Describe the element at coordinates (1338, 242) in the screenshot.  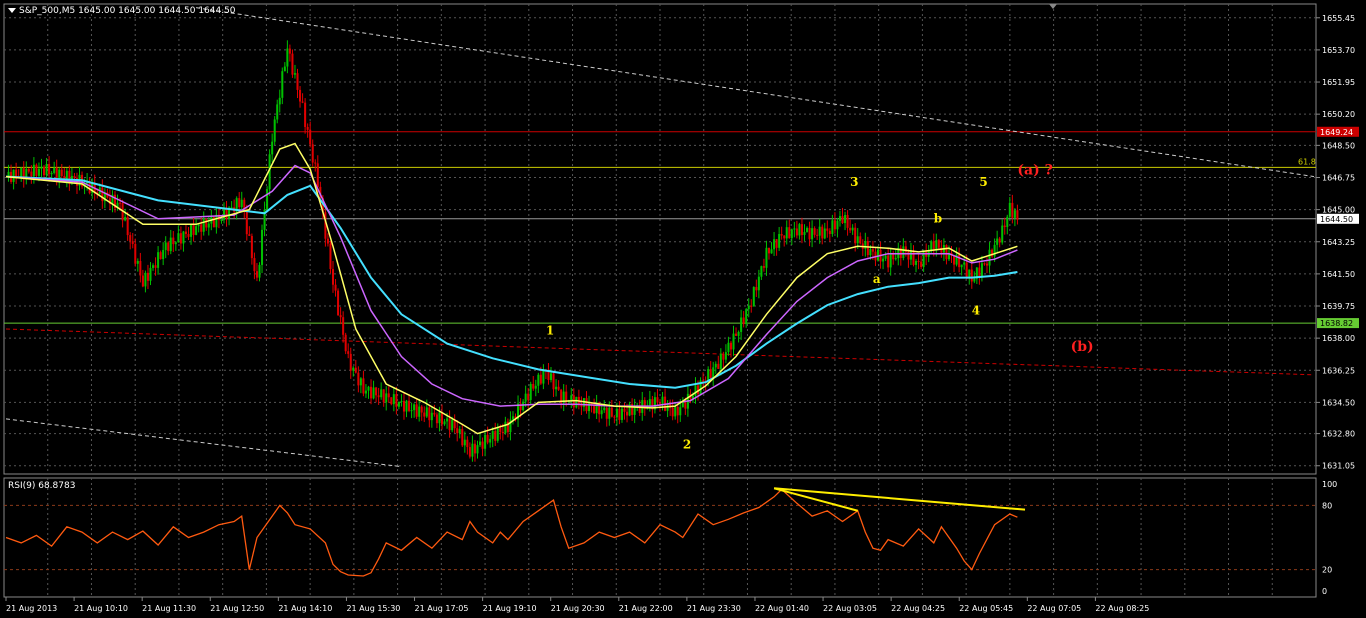
I see `price-tick-label: 1643.25` at that location.